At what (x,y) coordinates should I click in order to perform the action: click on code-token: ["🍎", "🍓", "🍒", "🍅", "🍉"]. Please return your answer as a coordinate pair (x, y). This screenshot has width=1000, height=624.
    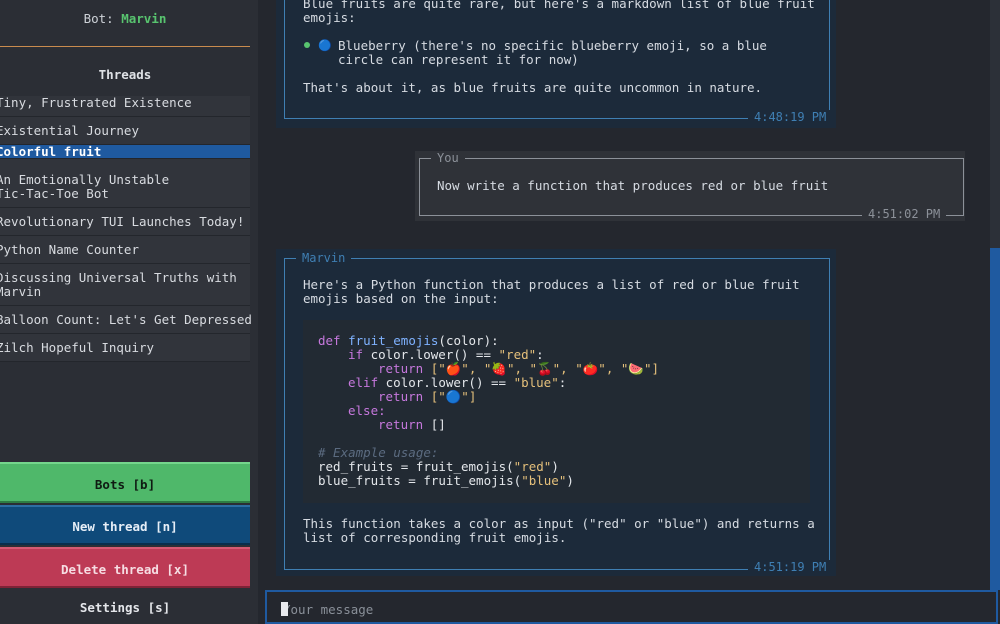
    Looking at the image, I should click on (545, 368).